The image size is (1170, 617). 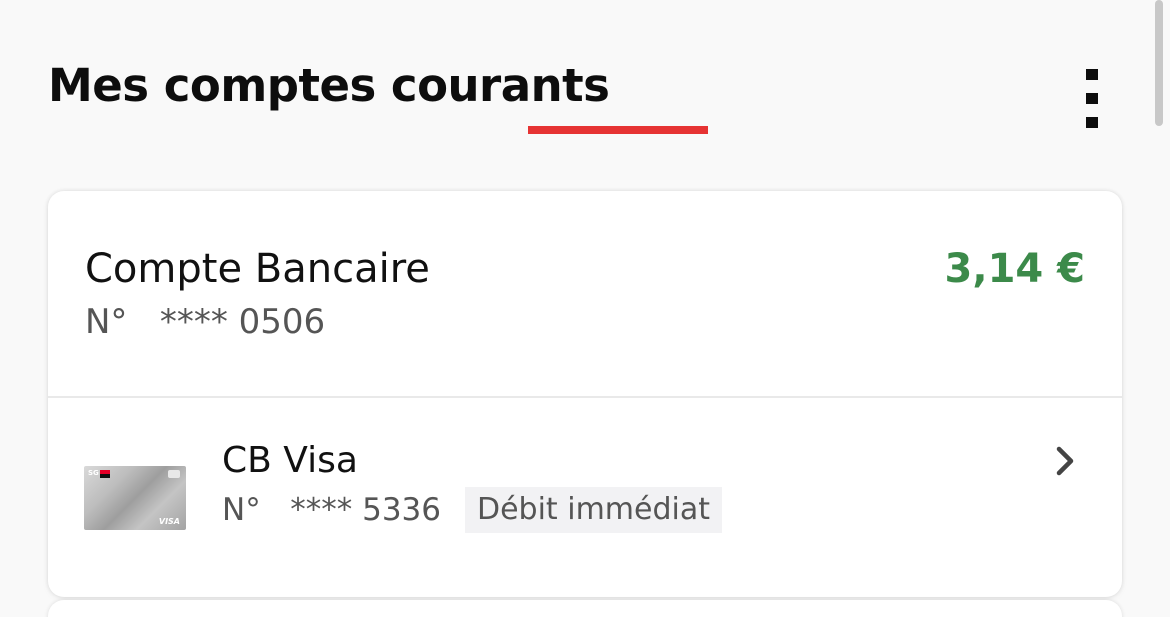 I want to click on account-number: N° **** 0506, so click(x=205, y=322).